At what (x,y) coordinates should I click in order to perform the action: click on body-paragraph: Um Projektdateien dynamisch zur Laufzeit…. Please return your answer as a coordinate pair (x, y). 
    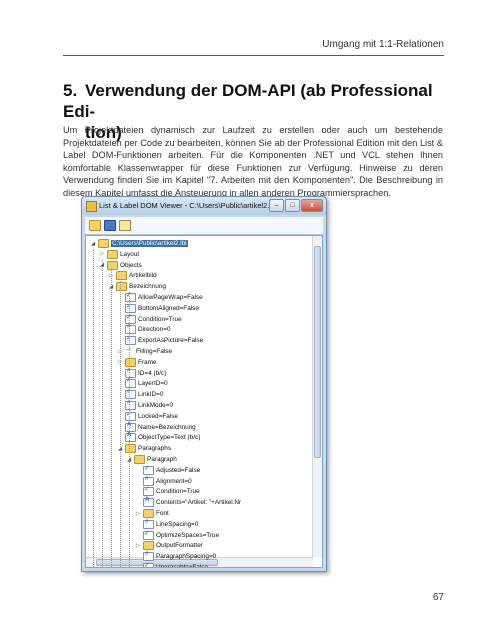
    Looking at the image, I should click on (253, 161).